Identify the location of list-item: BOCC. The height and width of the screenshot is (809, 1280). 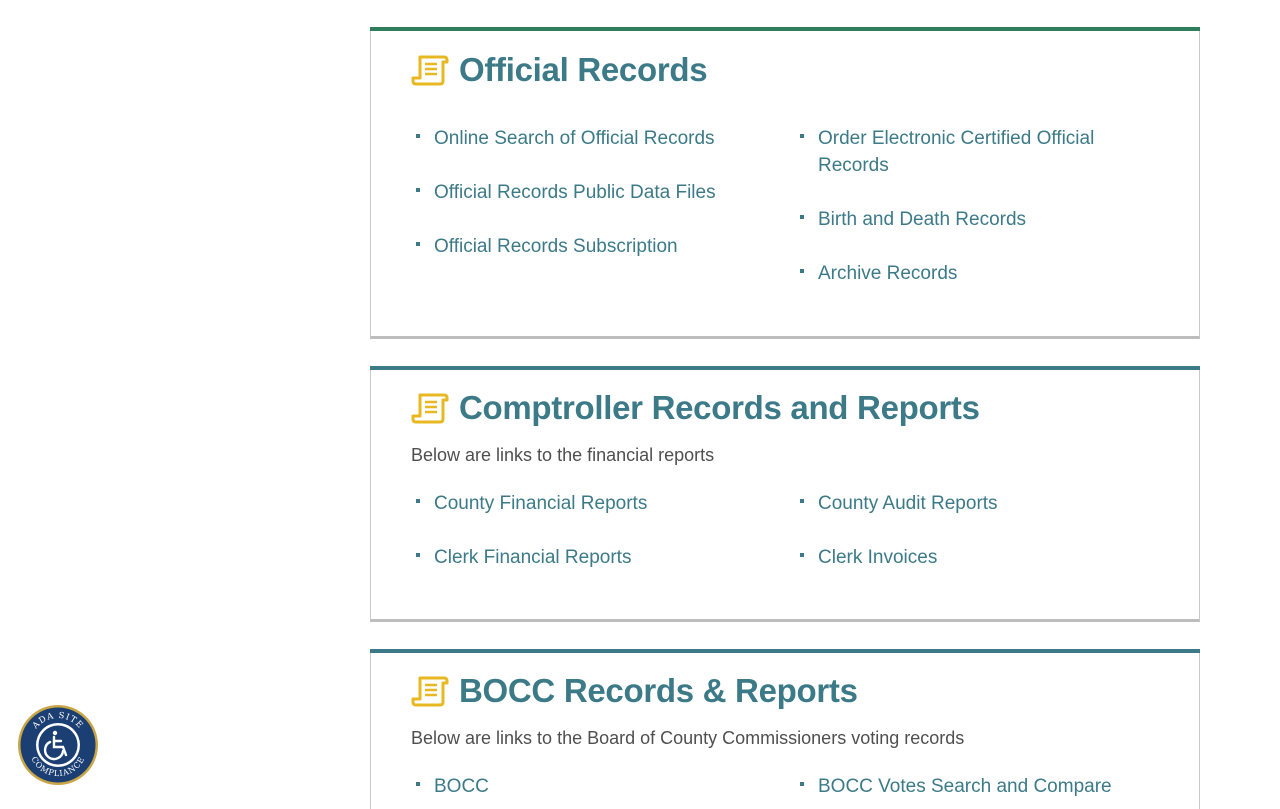
(592, 786).